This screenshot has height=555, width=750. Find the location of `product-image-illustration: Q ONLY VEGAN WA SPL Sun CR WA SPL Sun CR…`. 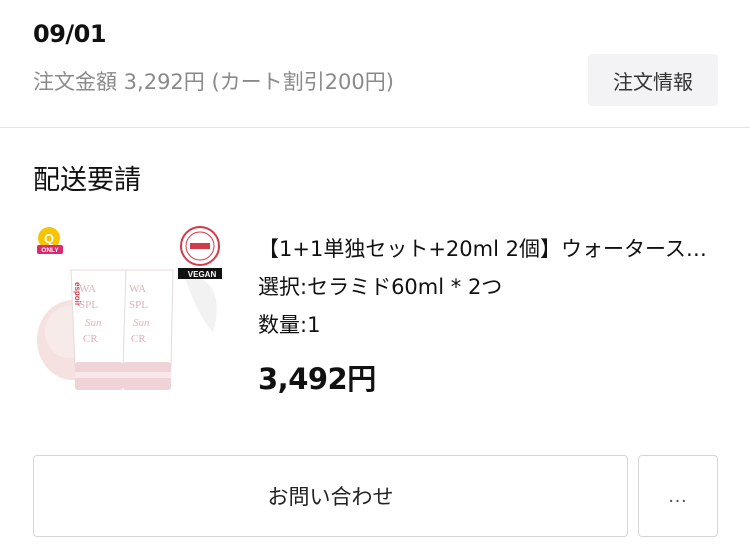

product-image-illustration: Q ONLY VEGAN WA SPL Sun CR WA SPL Sun CR… is located at coordinates (129, 308).